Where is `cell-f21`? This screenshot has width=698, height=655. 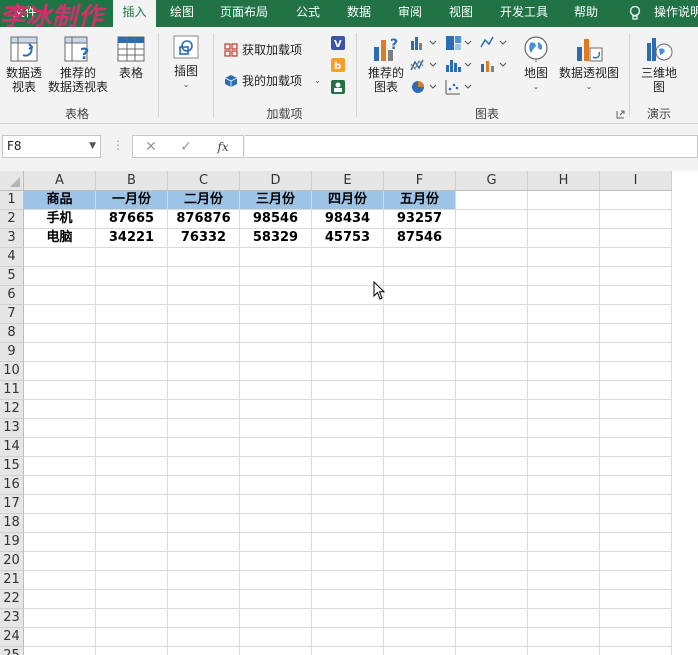
cell-f21 is located at coordinates (420, 580).